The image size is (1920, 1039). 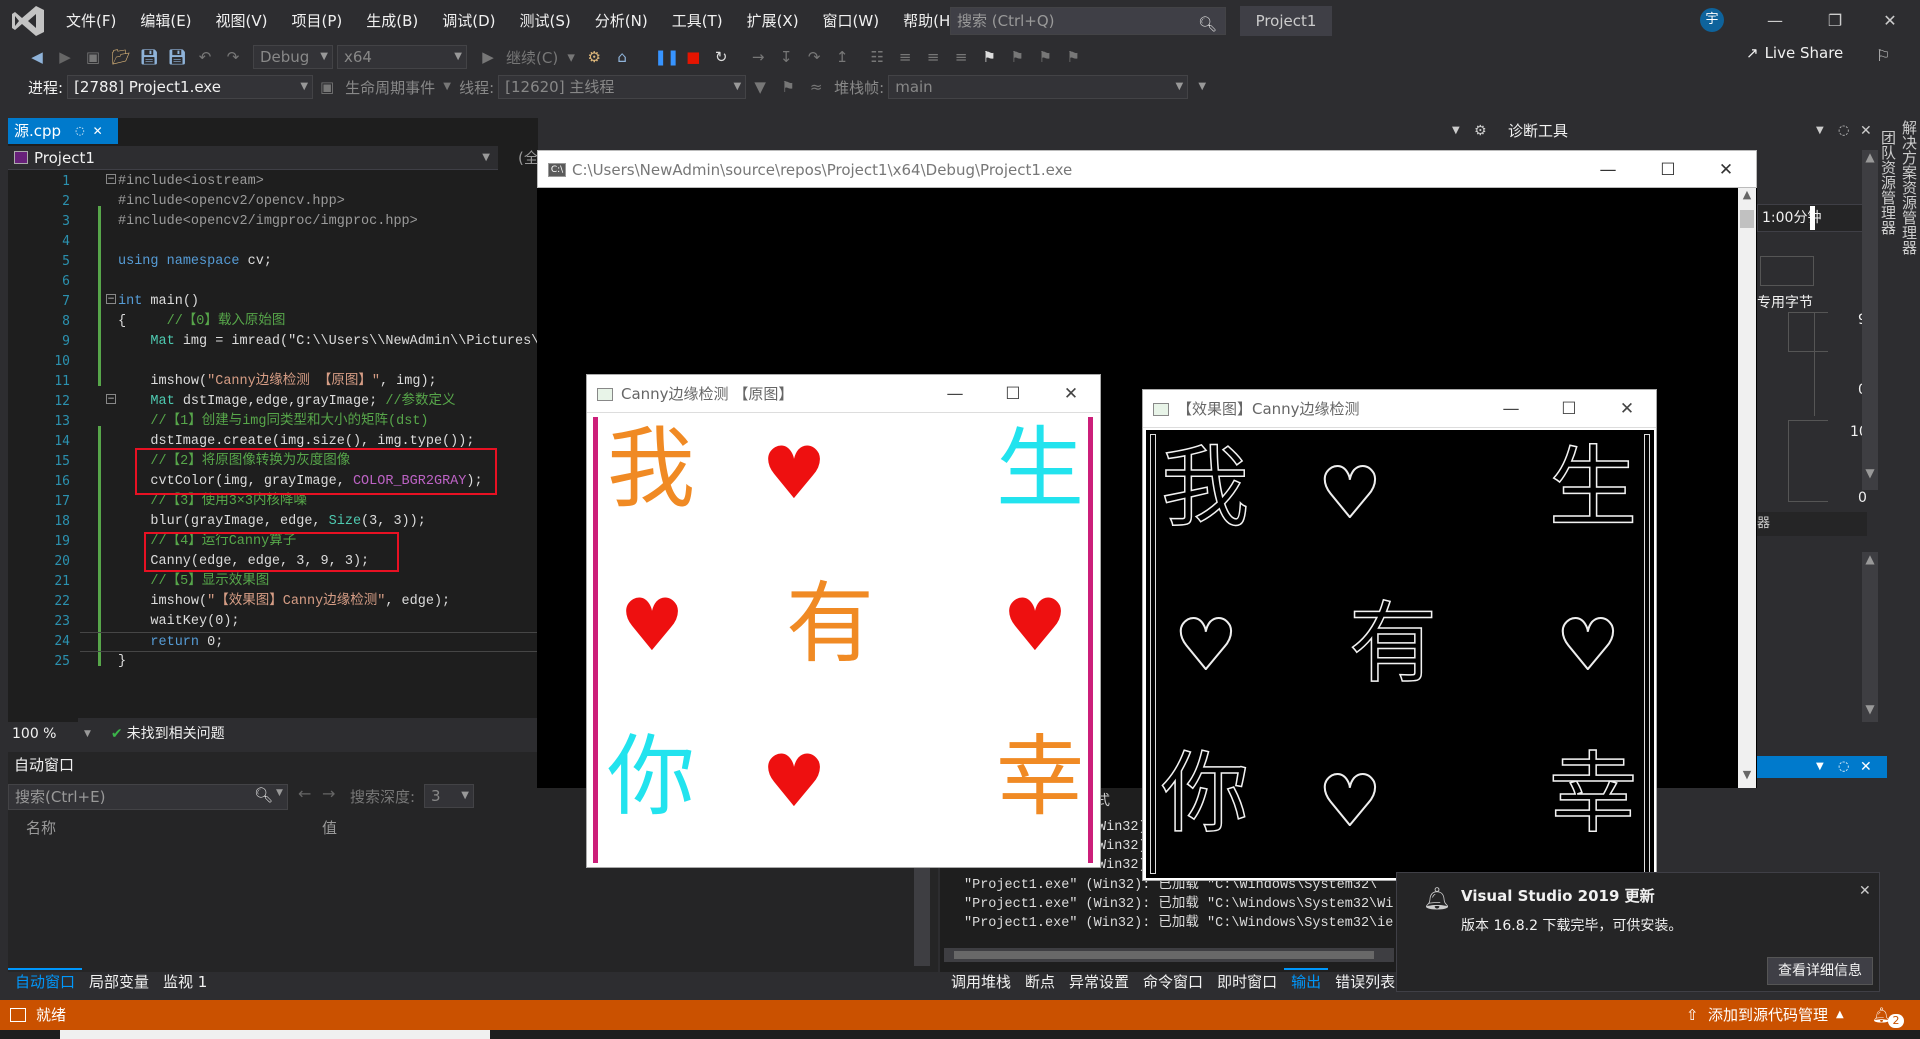 What do you see at coordinates (1794, 53) in the screenshot?
I see `live-share-button: ↗ Live Share` at bounding box center [1794, 53].